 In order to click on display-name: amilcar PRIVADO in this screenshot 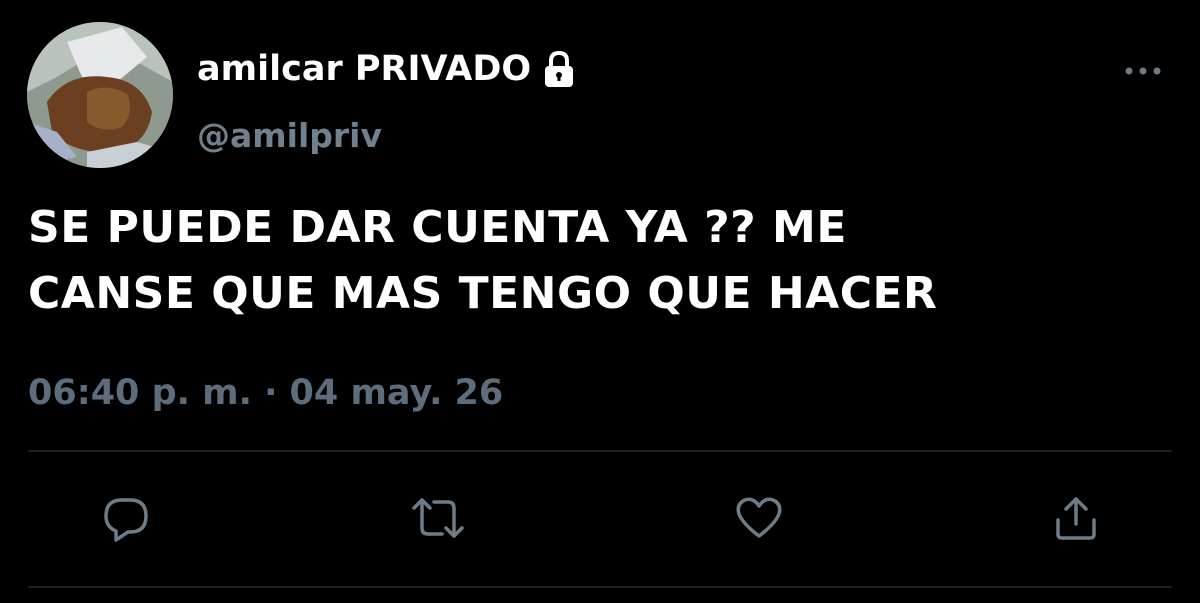, I will do `click(364, 69)`.